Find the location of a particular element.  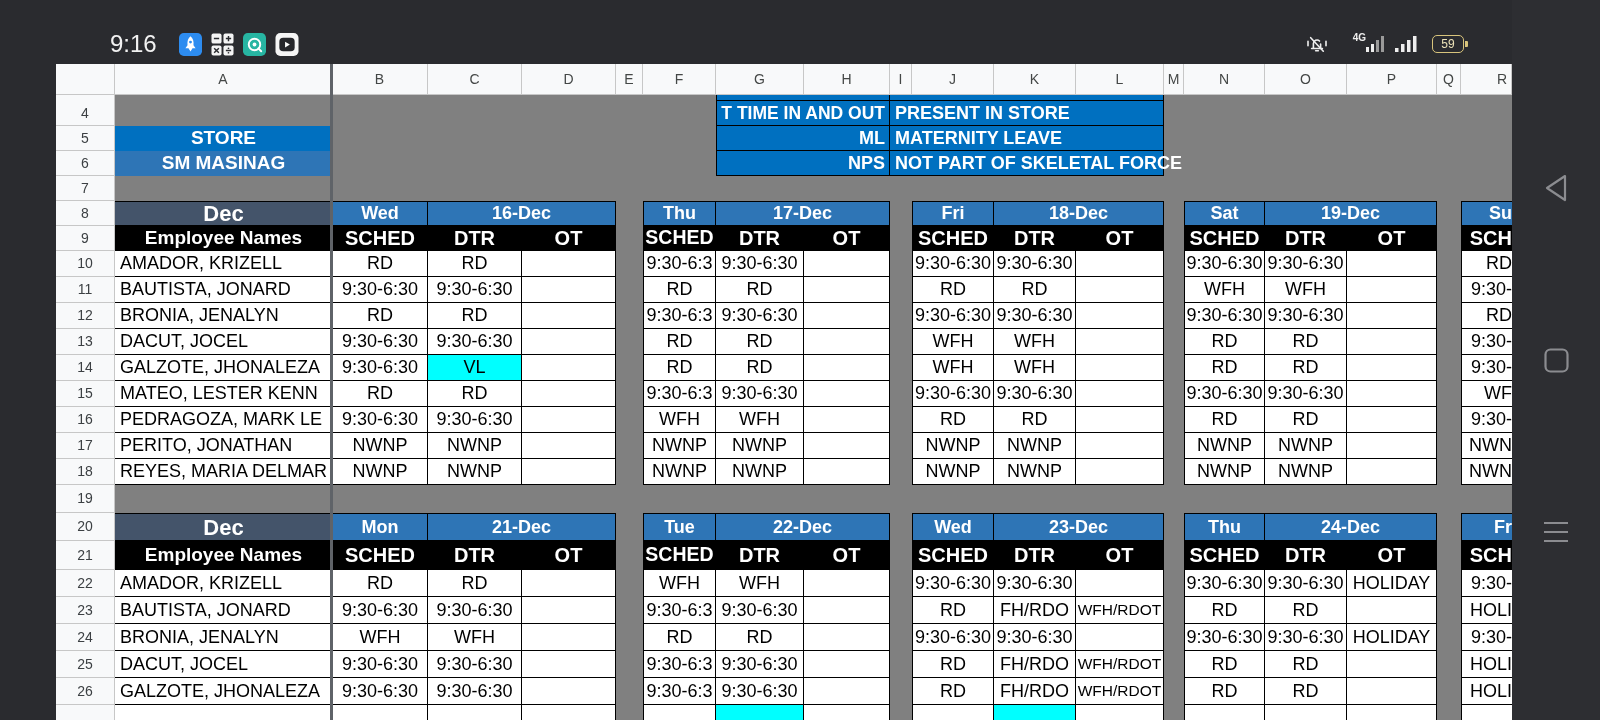

legend-code: T TIME IN AND OUT is located at coordinates (803, 113).